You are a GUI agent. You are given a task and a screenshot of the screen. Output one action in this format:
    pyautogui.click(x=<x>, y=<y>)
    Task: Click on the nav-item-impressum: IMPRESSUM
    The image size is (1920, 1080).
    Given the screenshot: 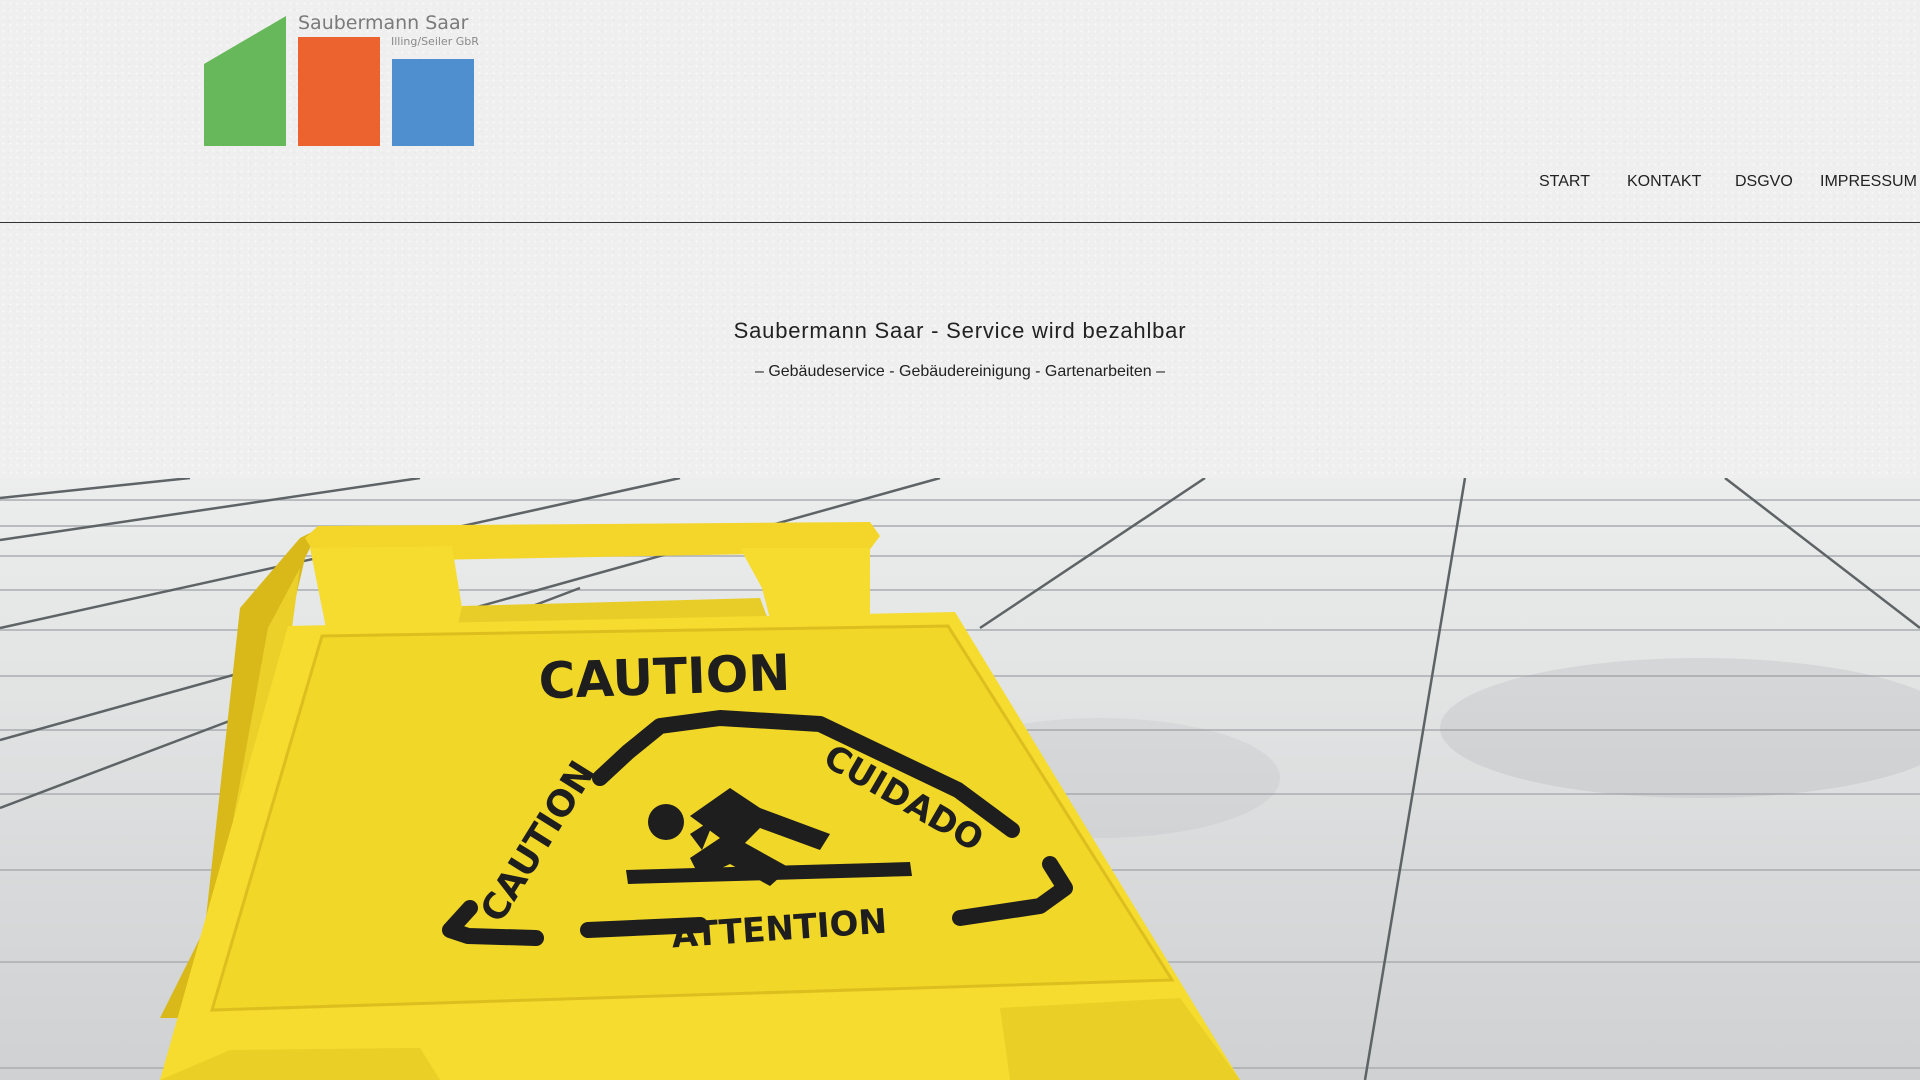 What is the action you would take?
    pyautogui.click(x=1868, y=182)
    